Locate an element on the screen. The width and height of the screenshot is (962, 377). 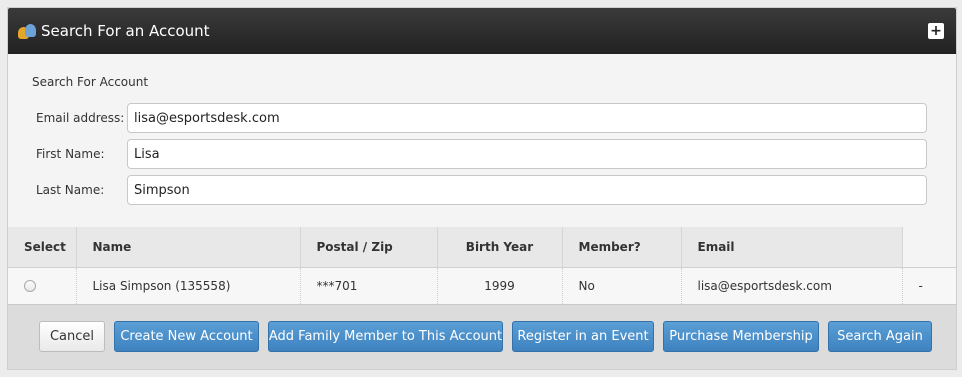
last-name-field is located at coordinates (527, 190).